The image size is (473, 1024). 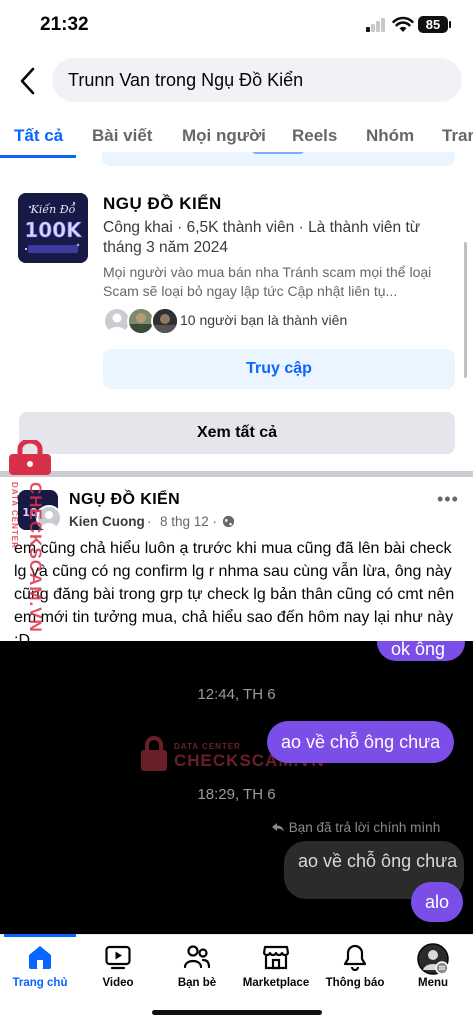 I want to click on globe-icon, so click(x=228, y=521).